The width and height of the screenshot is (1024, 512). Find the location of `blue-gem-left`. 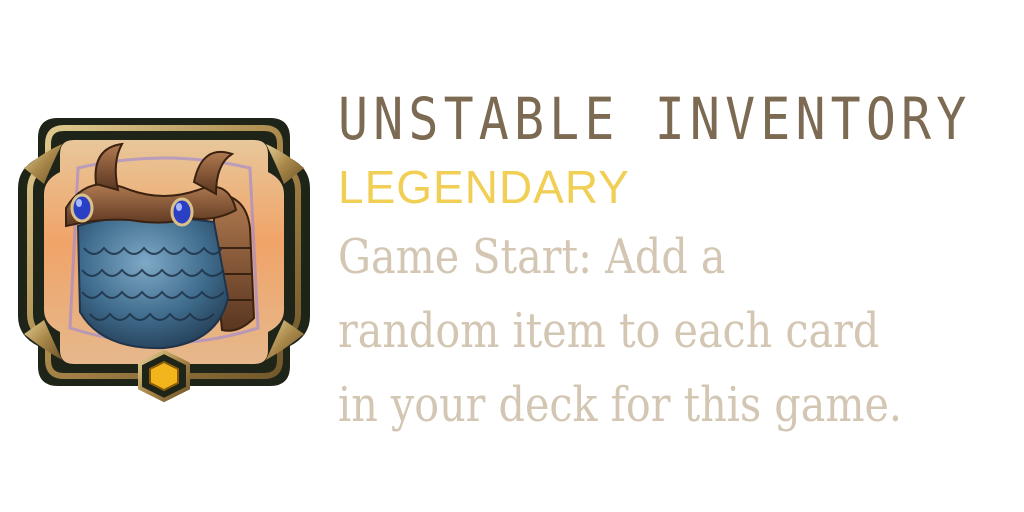

blue-gem-left is located at coordinates (82, 208).